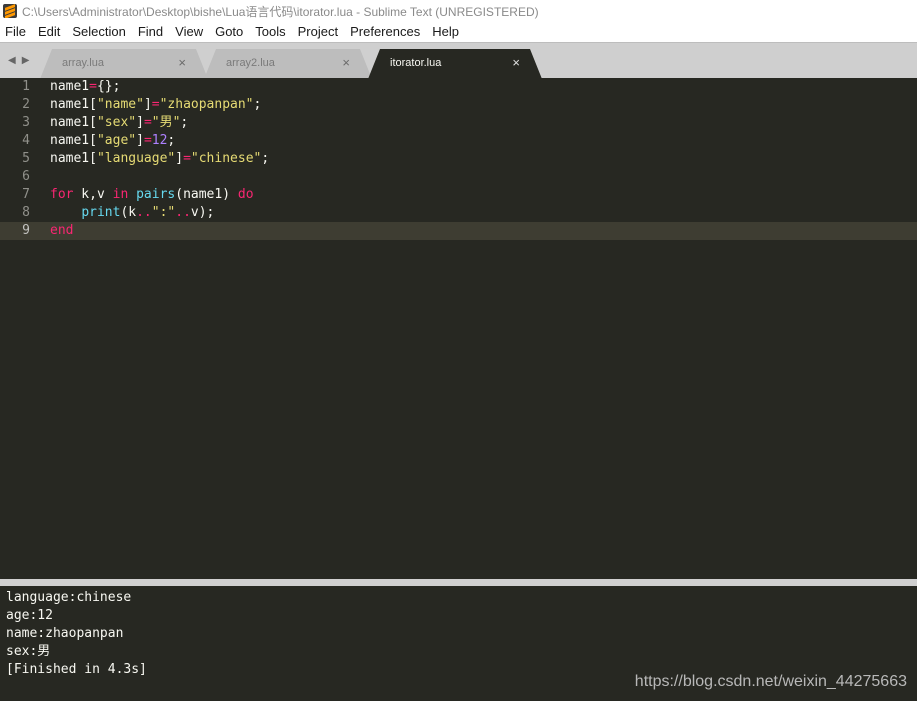  I want to click on code-token: print, so click(101, 212).